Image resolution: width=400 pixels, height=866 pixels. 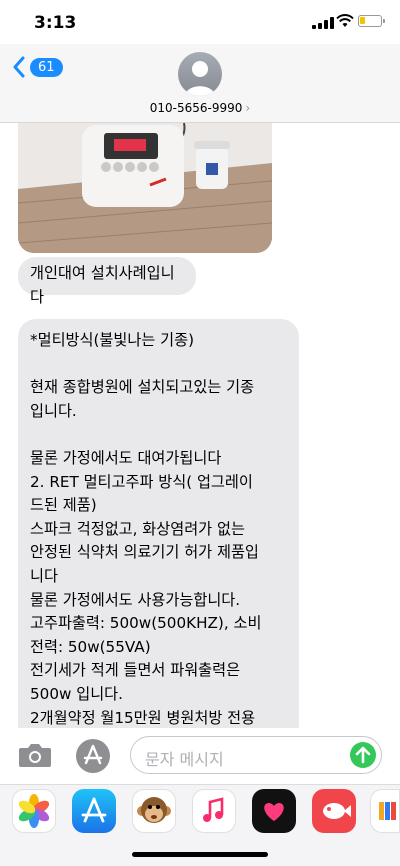 I want to click on message-line: 고주파출력: 500w(500KHZ), 소비, so click(x=146, y=623).